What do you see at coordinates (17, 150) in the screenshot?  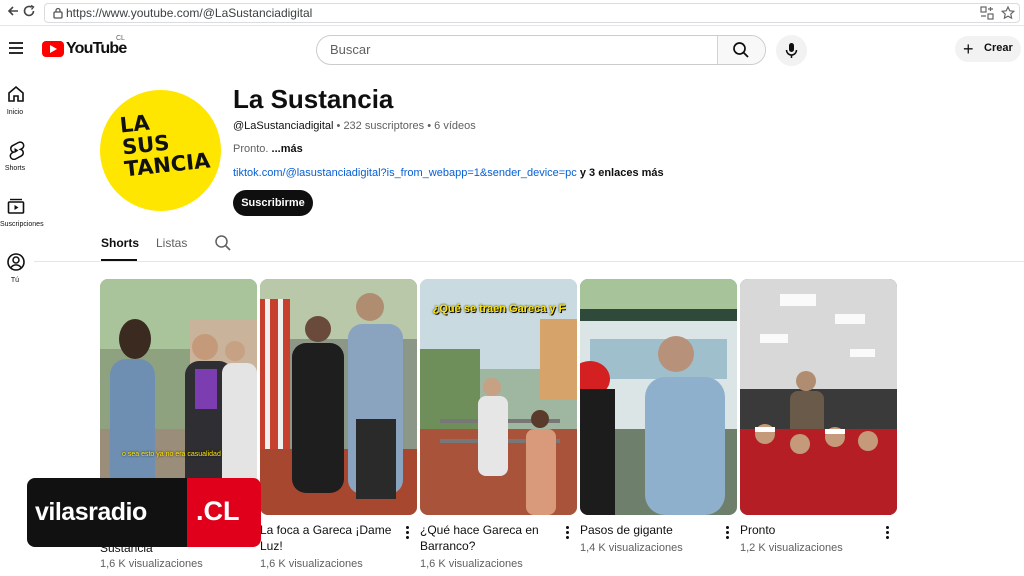 I see `shorts-icon` at bounding box center [17, 150].